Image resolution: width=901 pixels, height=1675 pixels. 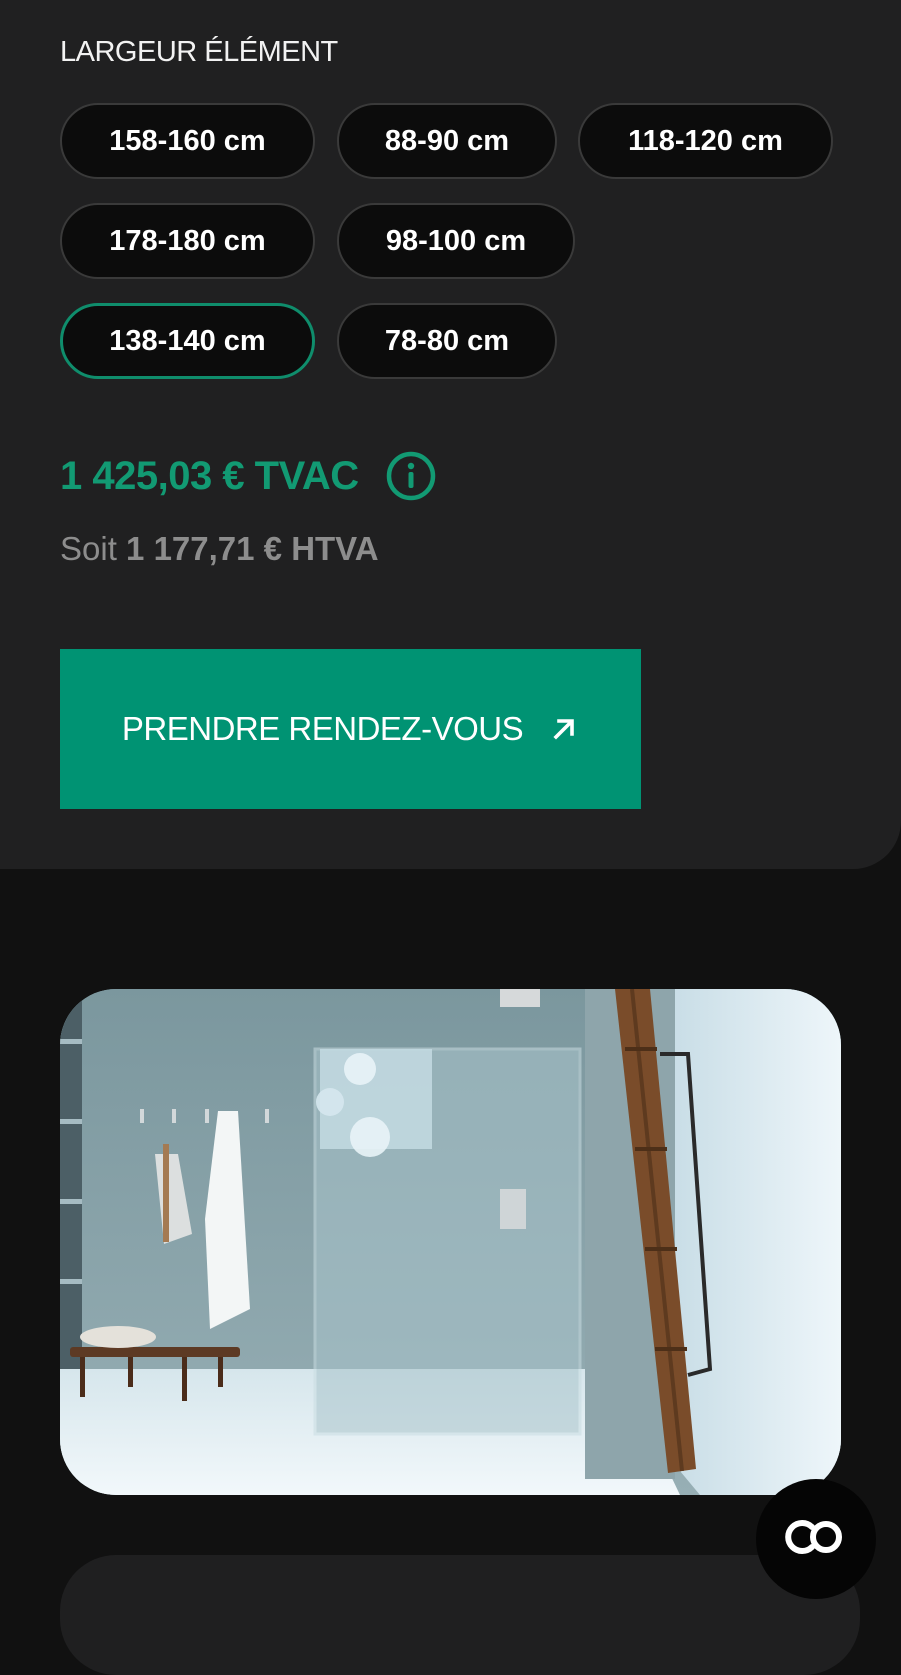 I want to click on option-pill-label: 178-180 cm, so click(x=187, y=240).